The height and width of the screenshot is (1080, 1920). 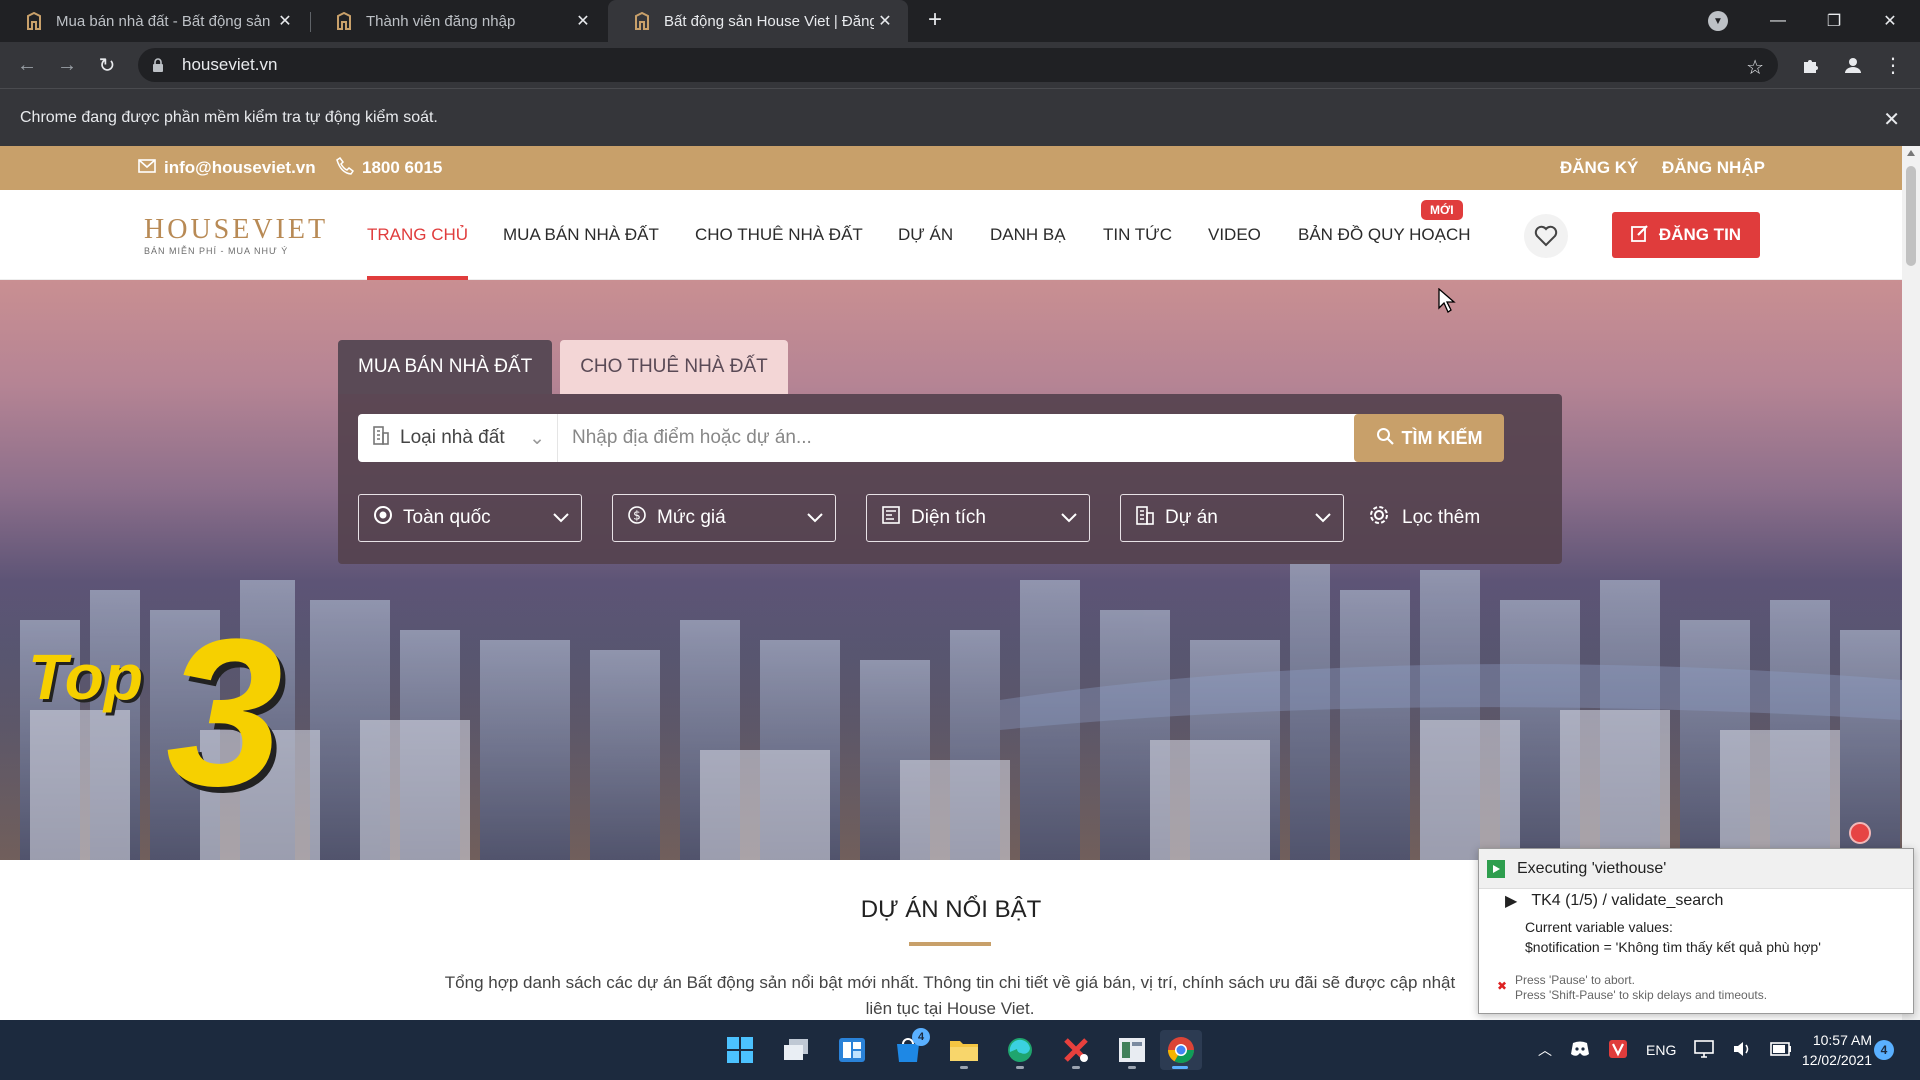 I want to click on filter-area: Diện tích, so click(x=978, y=518).